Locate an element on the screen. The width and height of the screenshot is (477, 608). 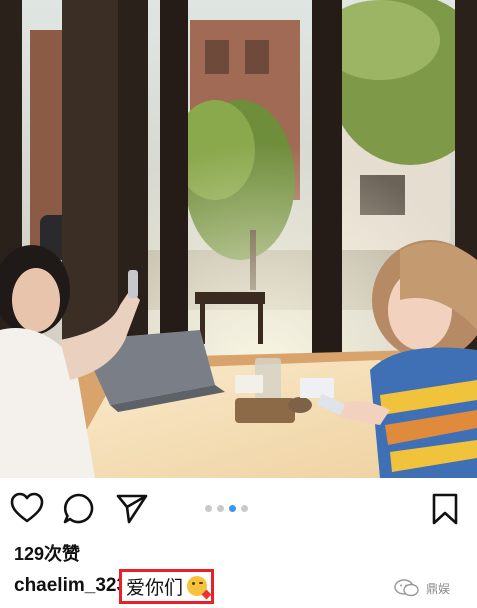
heart-icon is located at coordinates (27, 510).